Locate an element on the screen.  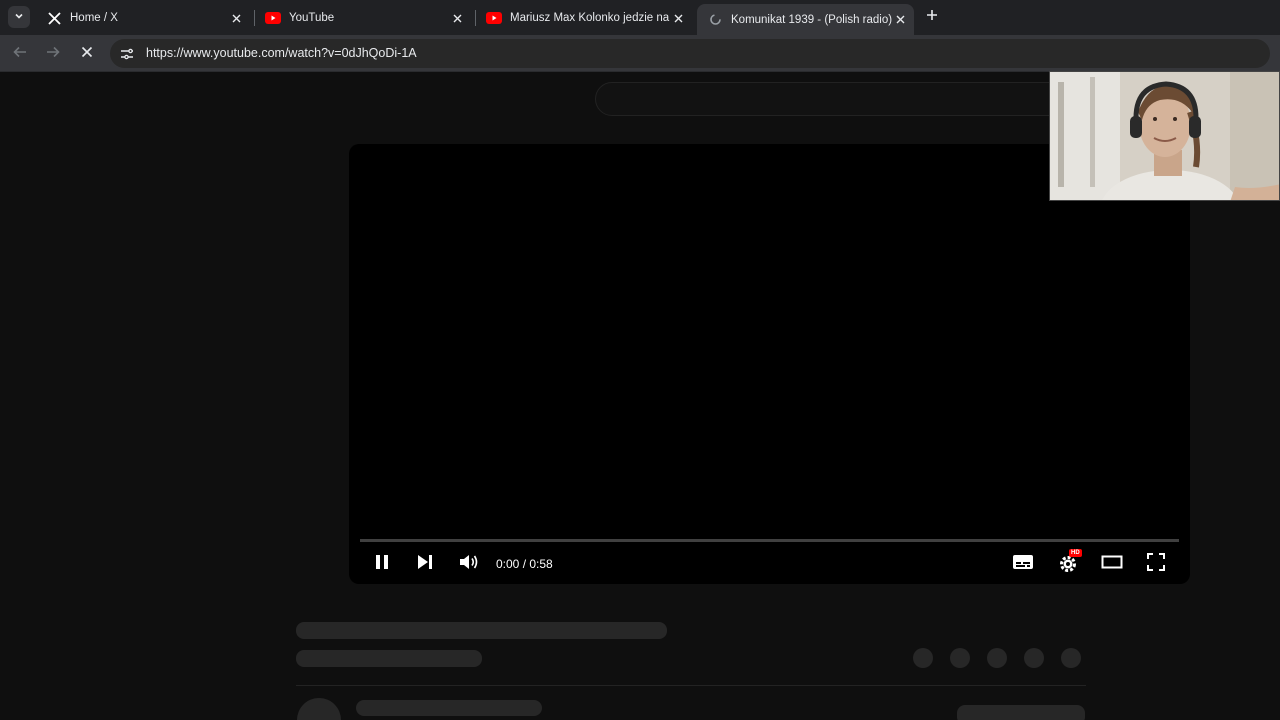
stop-loading-button is located at coordinates (87, 54).